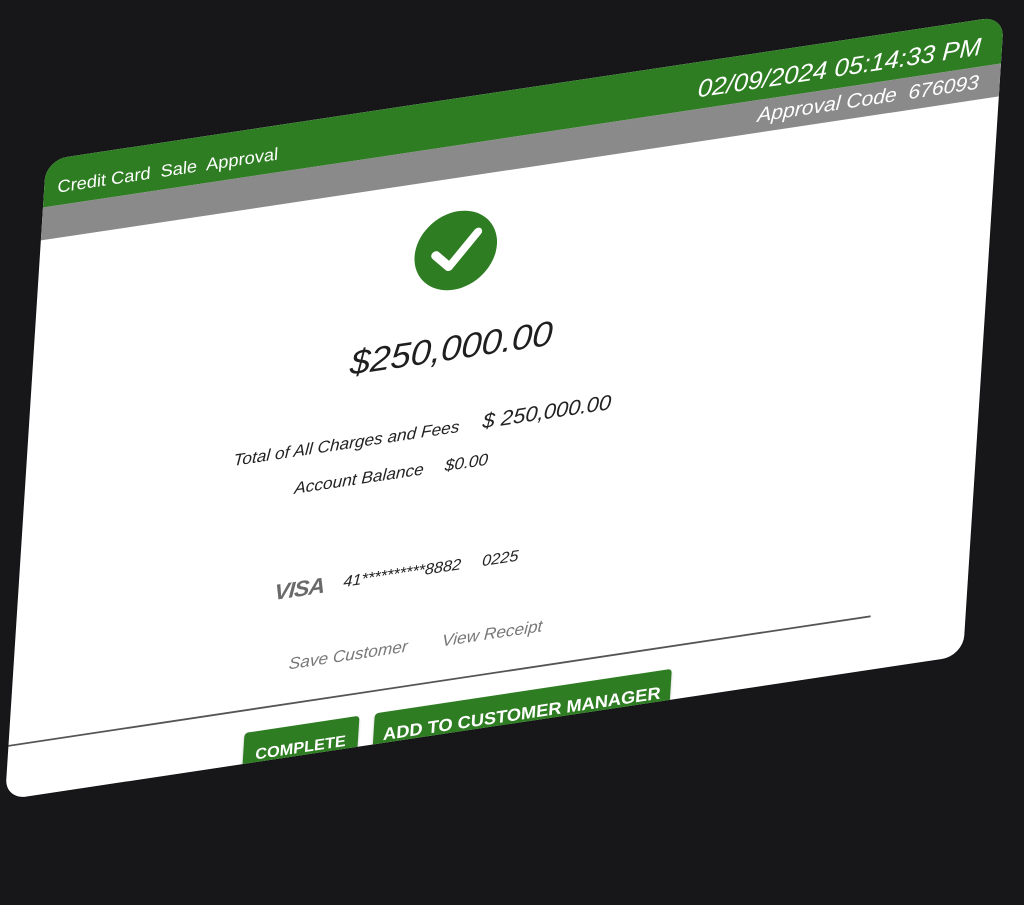  I want to click on total-charges-value: $ 250,000.00, so click(547, 411).